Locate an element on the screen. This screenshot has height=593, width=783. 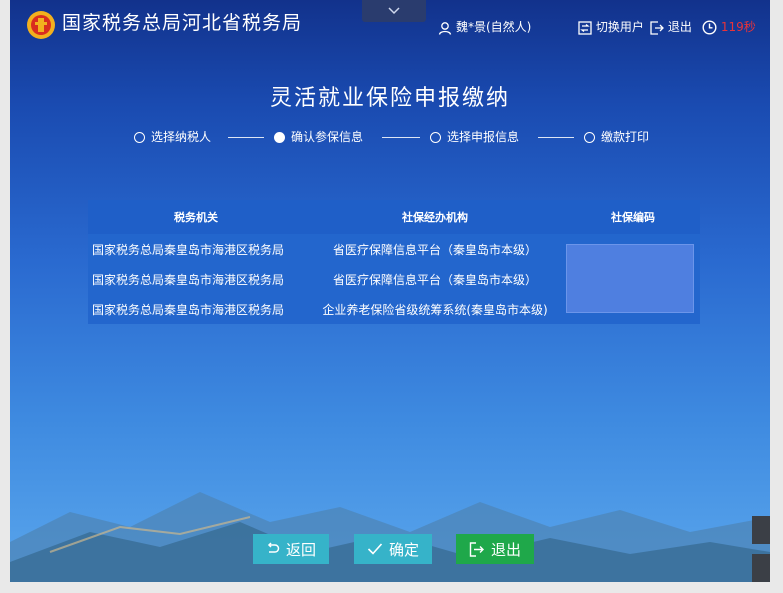
top-bar: 国家税务总局河北省税务局 魏*景(自然人) 切换用户 退出 119秒 is located at coordinates (390, 22).